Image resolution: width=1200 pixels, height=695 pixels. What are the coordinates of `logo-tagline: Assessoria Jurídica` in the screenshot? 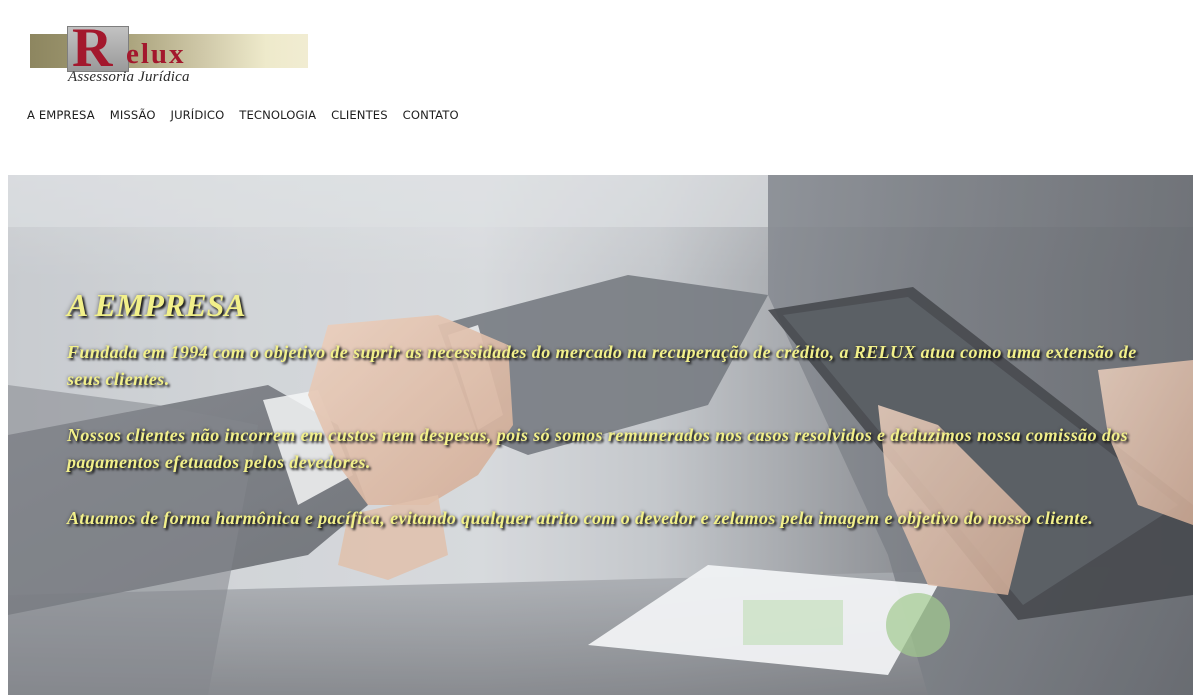 It's located at (129, 77).